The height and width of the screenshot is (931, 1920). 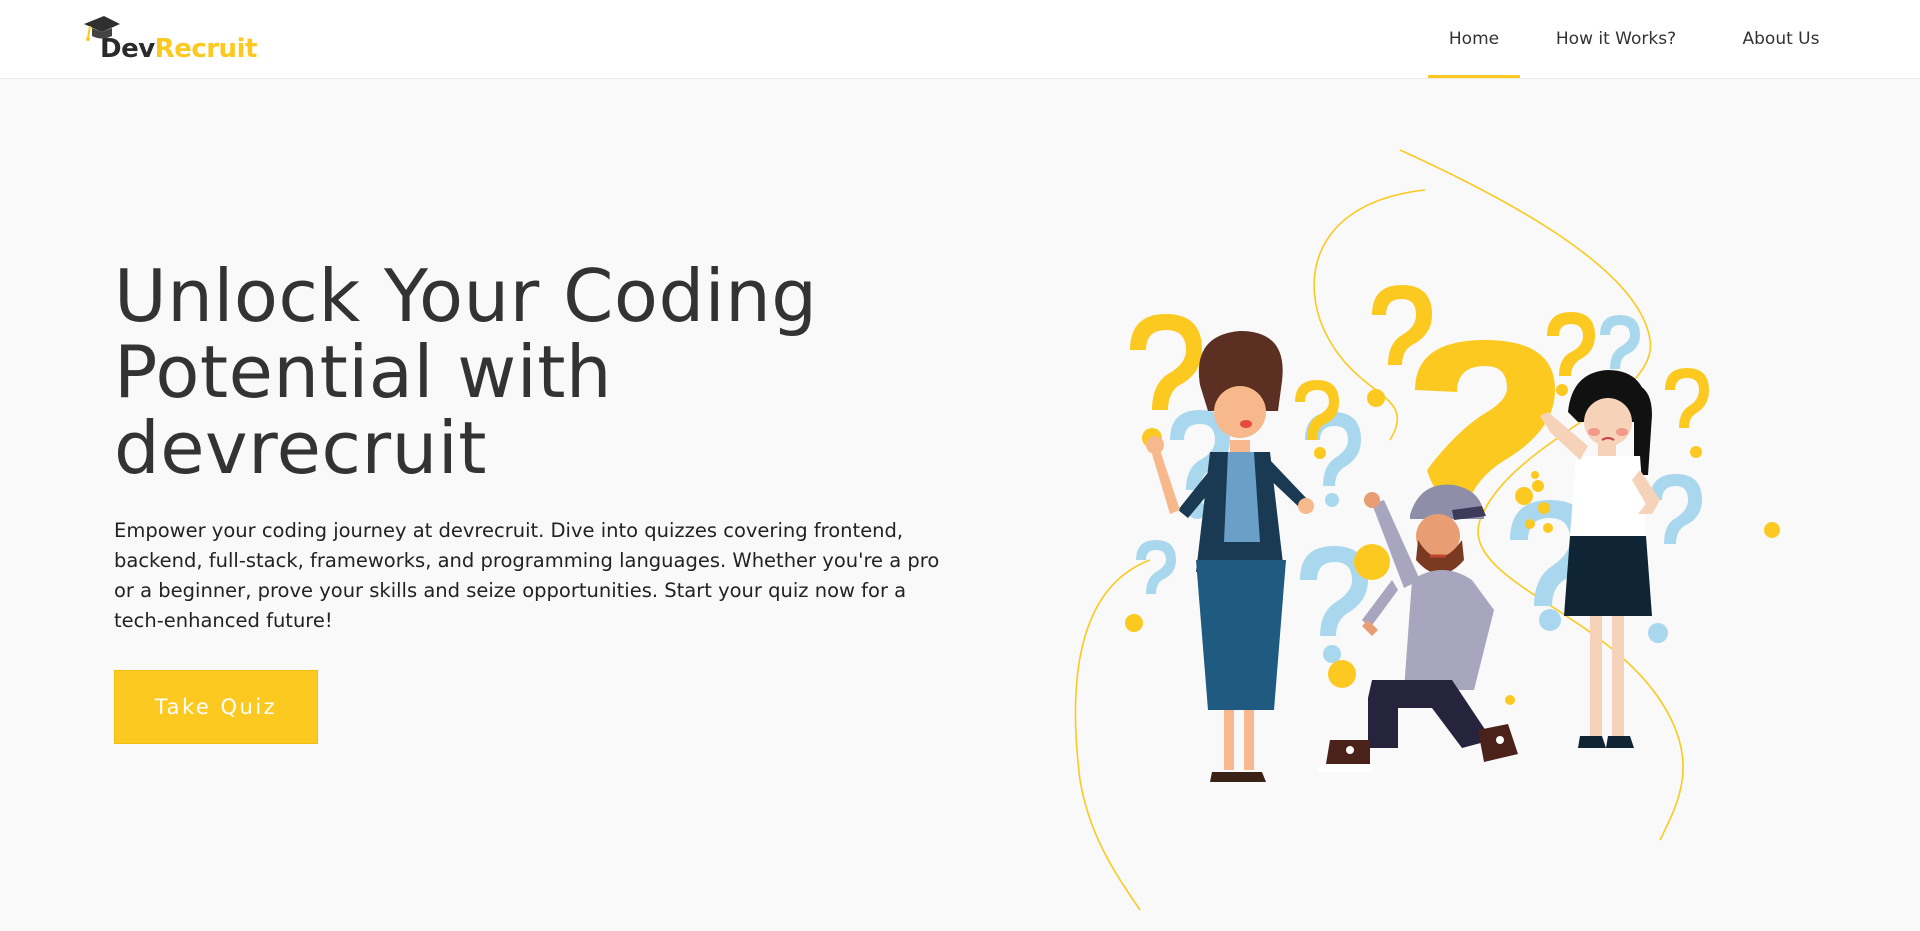 What do you see at coordinates (216, 707) in the screenshot?
I see `take-quiz-button: Take Quiz` at bounding box center [216, 707].